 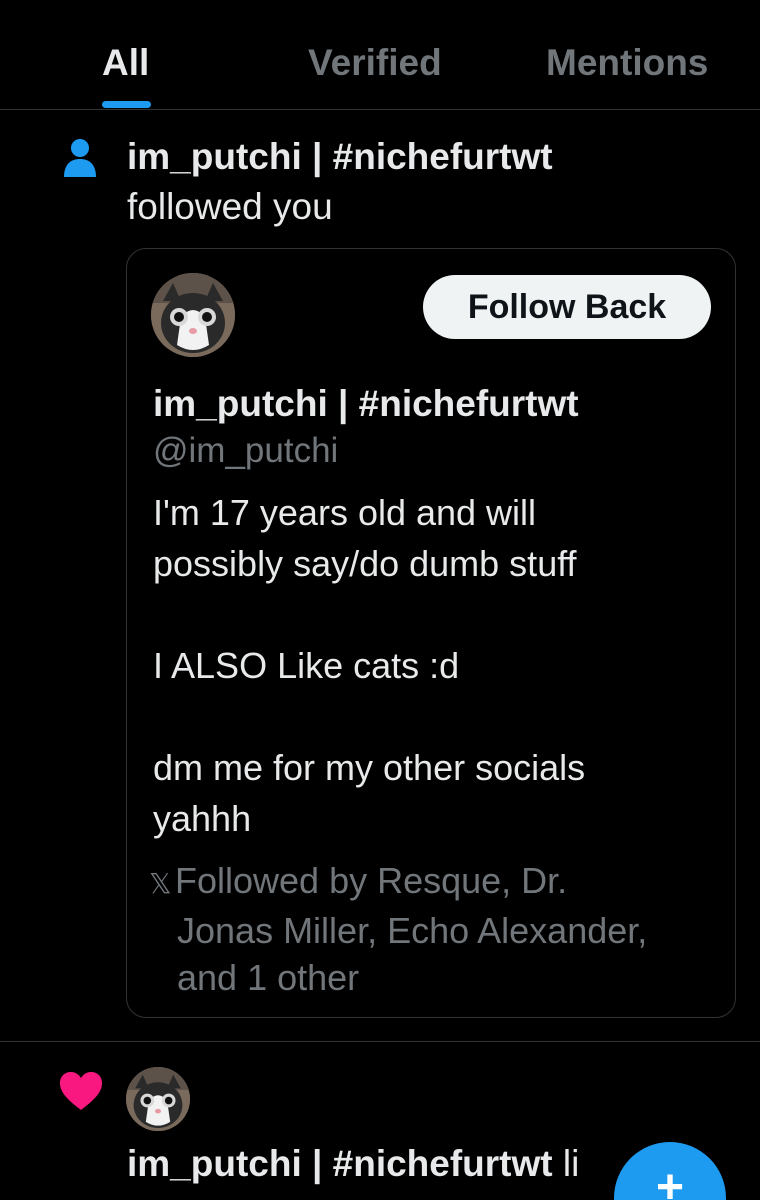 I want to click on tab-all: All, so click(x=125, y=63).